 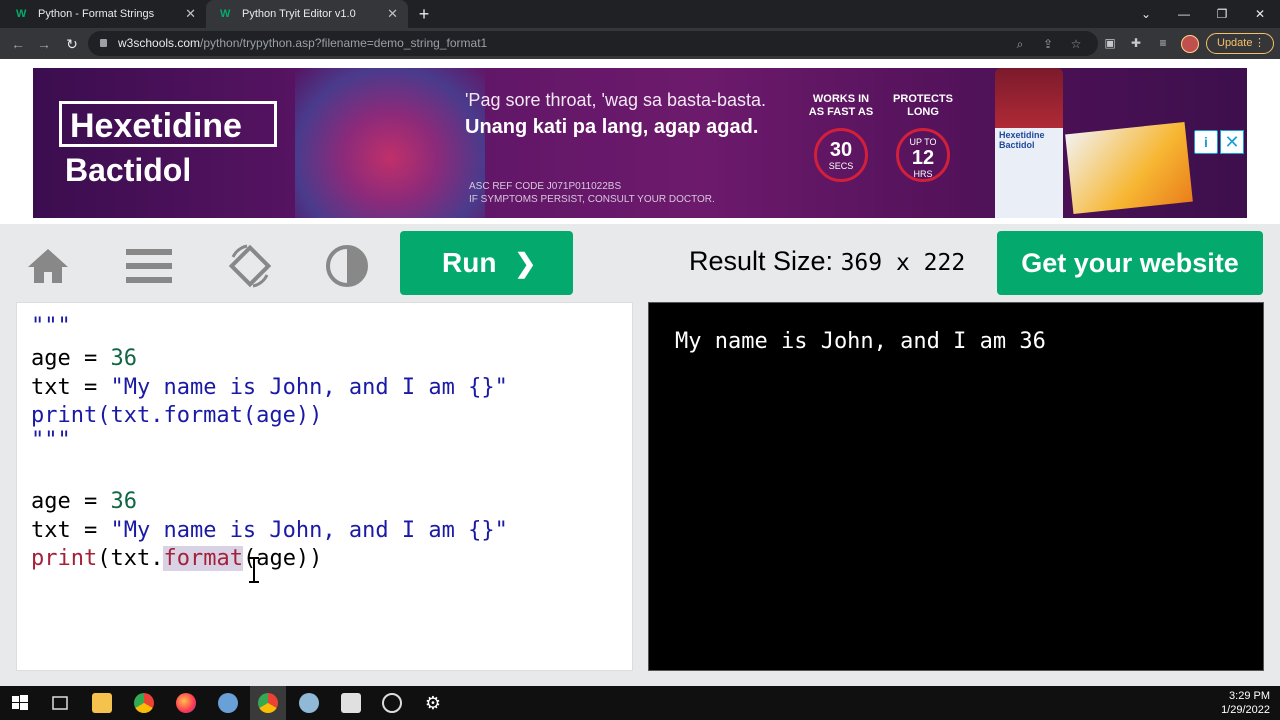 What do you see at coordinates (1190, 44) in the screenshot?
I see `profile-avatar` at bounding box center [1190, 44].